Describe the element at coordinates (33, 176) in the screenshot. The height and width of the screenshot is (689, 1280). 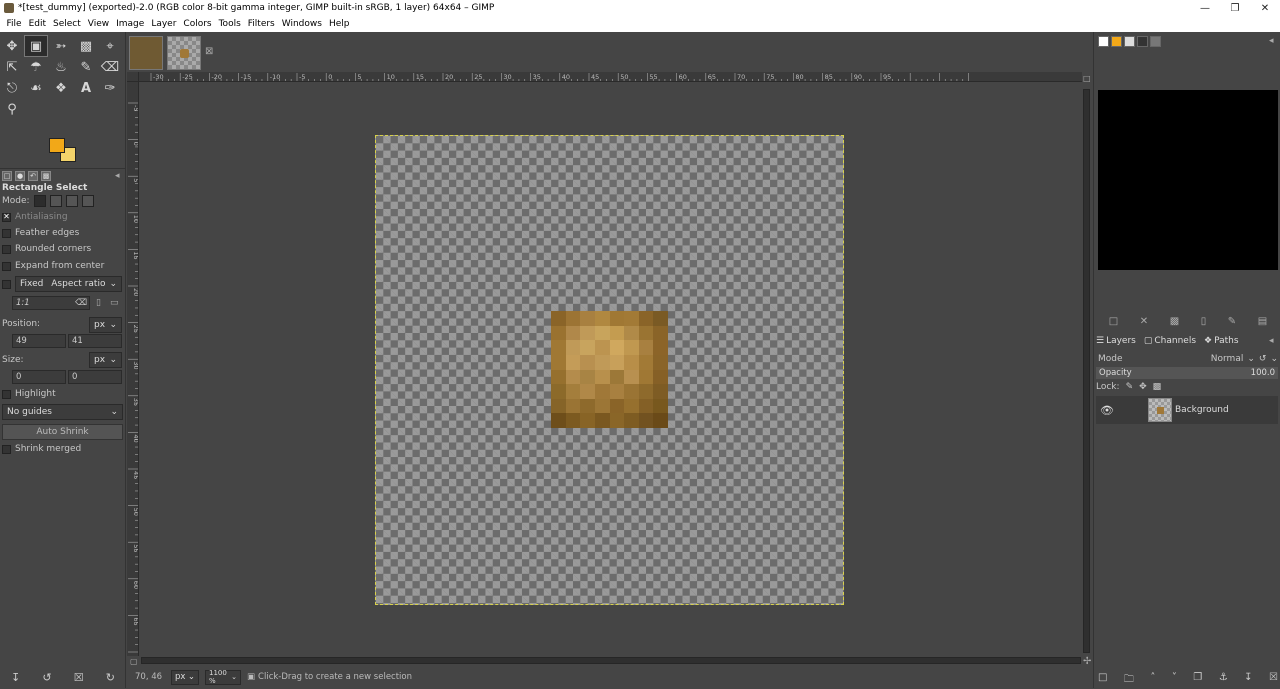
I see `undo-history-tab-icon: ↶` at that location.